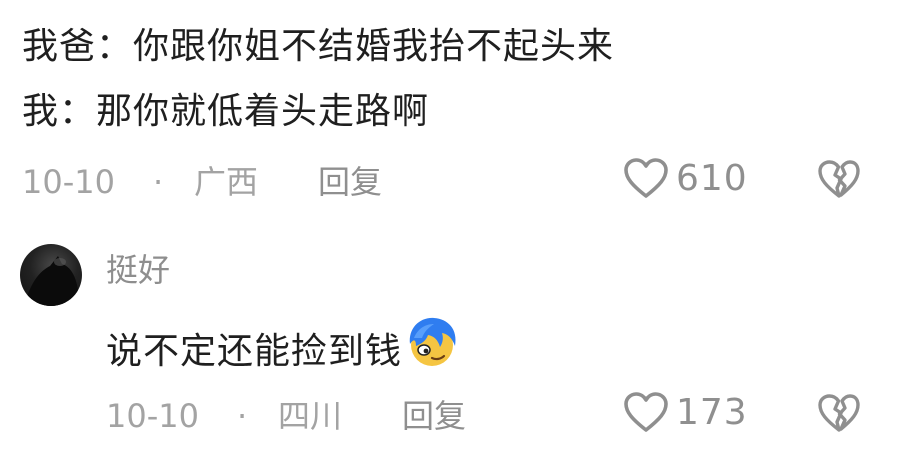 This screenshot has height=476, width=920. Describe the element at coordinates (432, 349) in the screenshot. I see `blue-hair-smirk-emoji-icon` at that location.